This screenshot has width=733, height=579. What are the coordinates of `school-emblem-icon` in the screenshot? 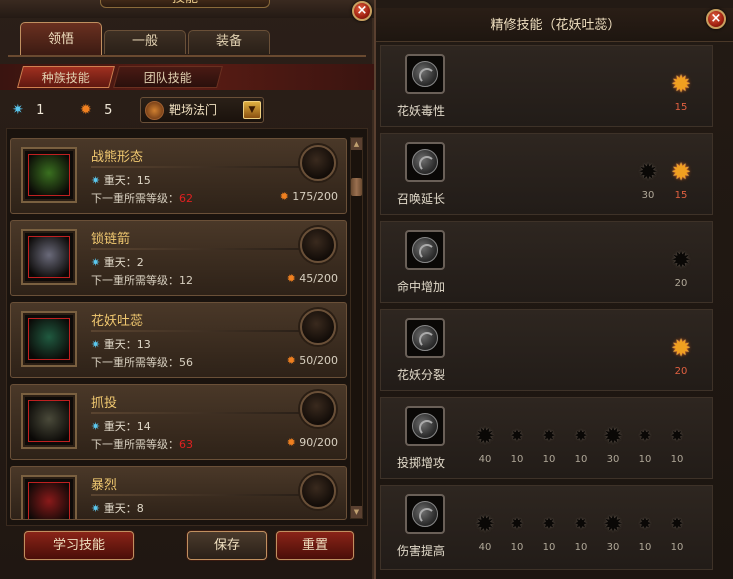 It's located at (154, 110).